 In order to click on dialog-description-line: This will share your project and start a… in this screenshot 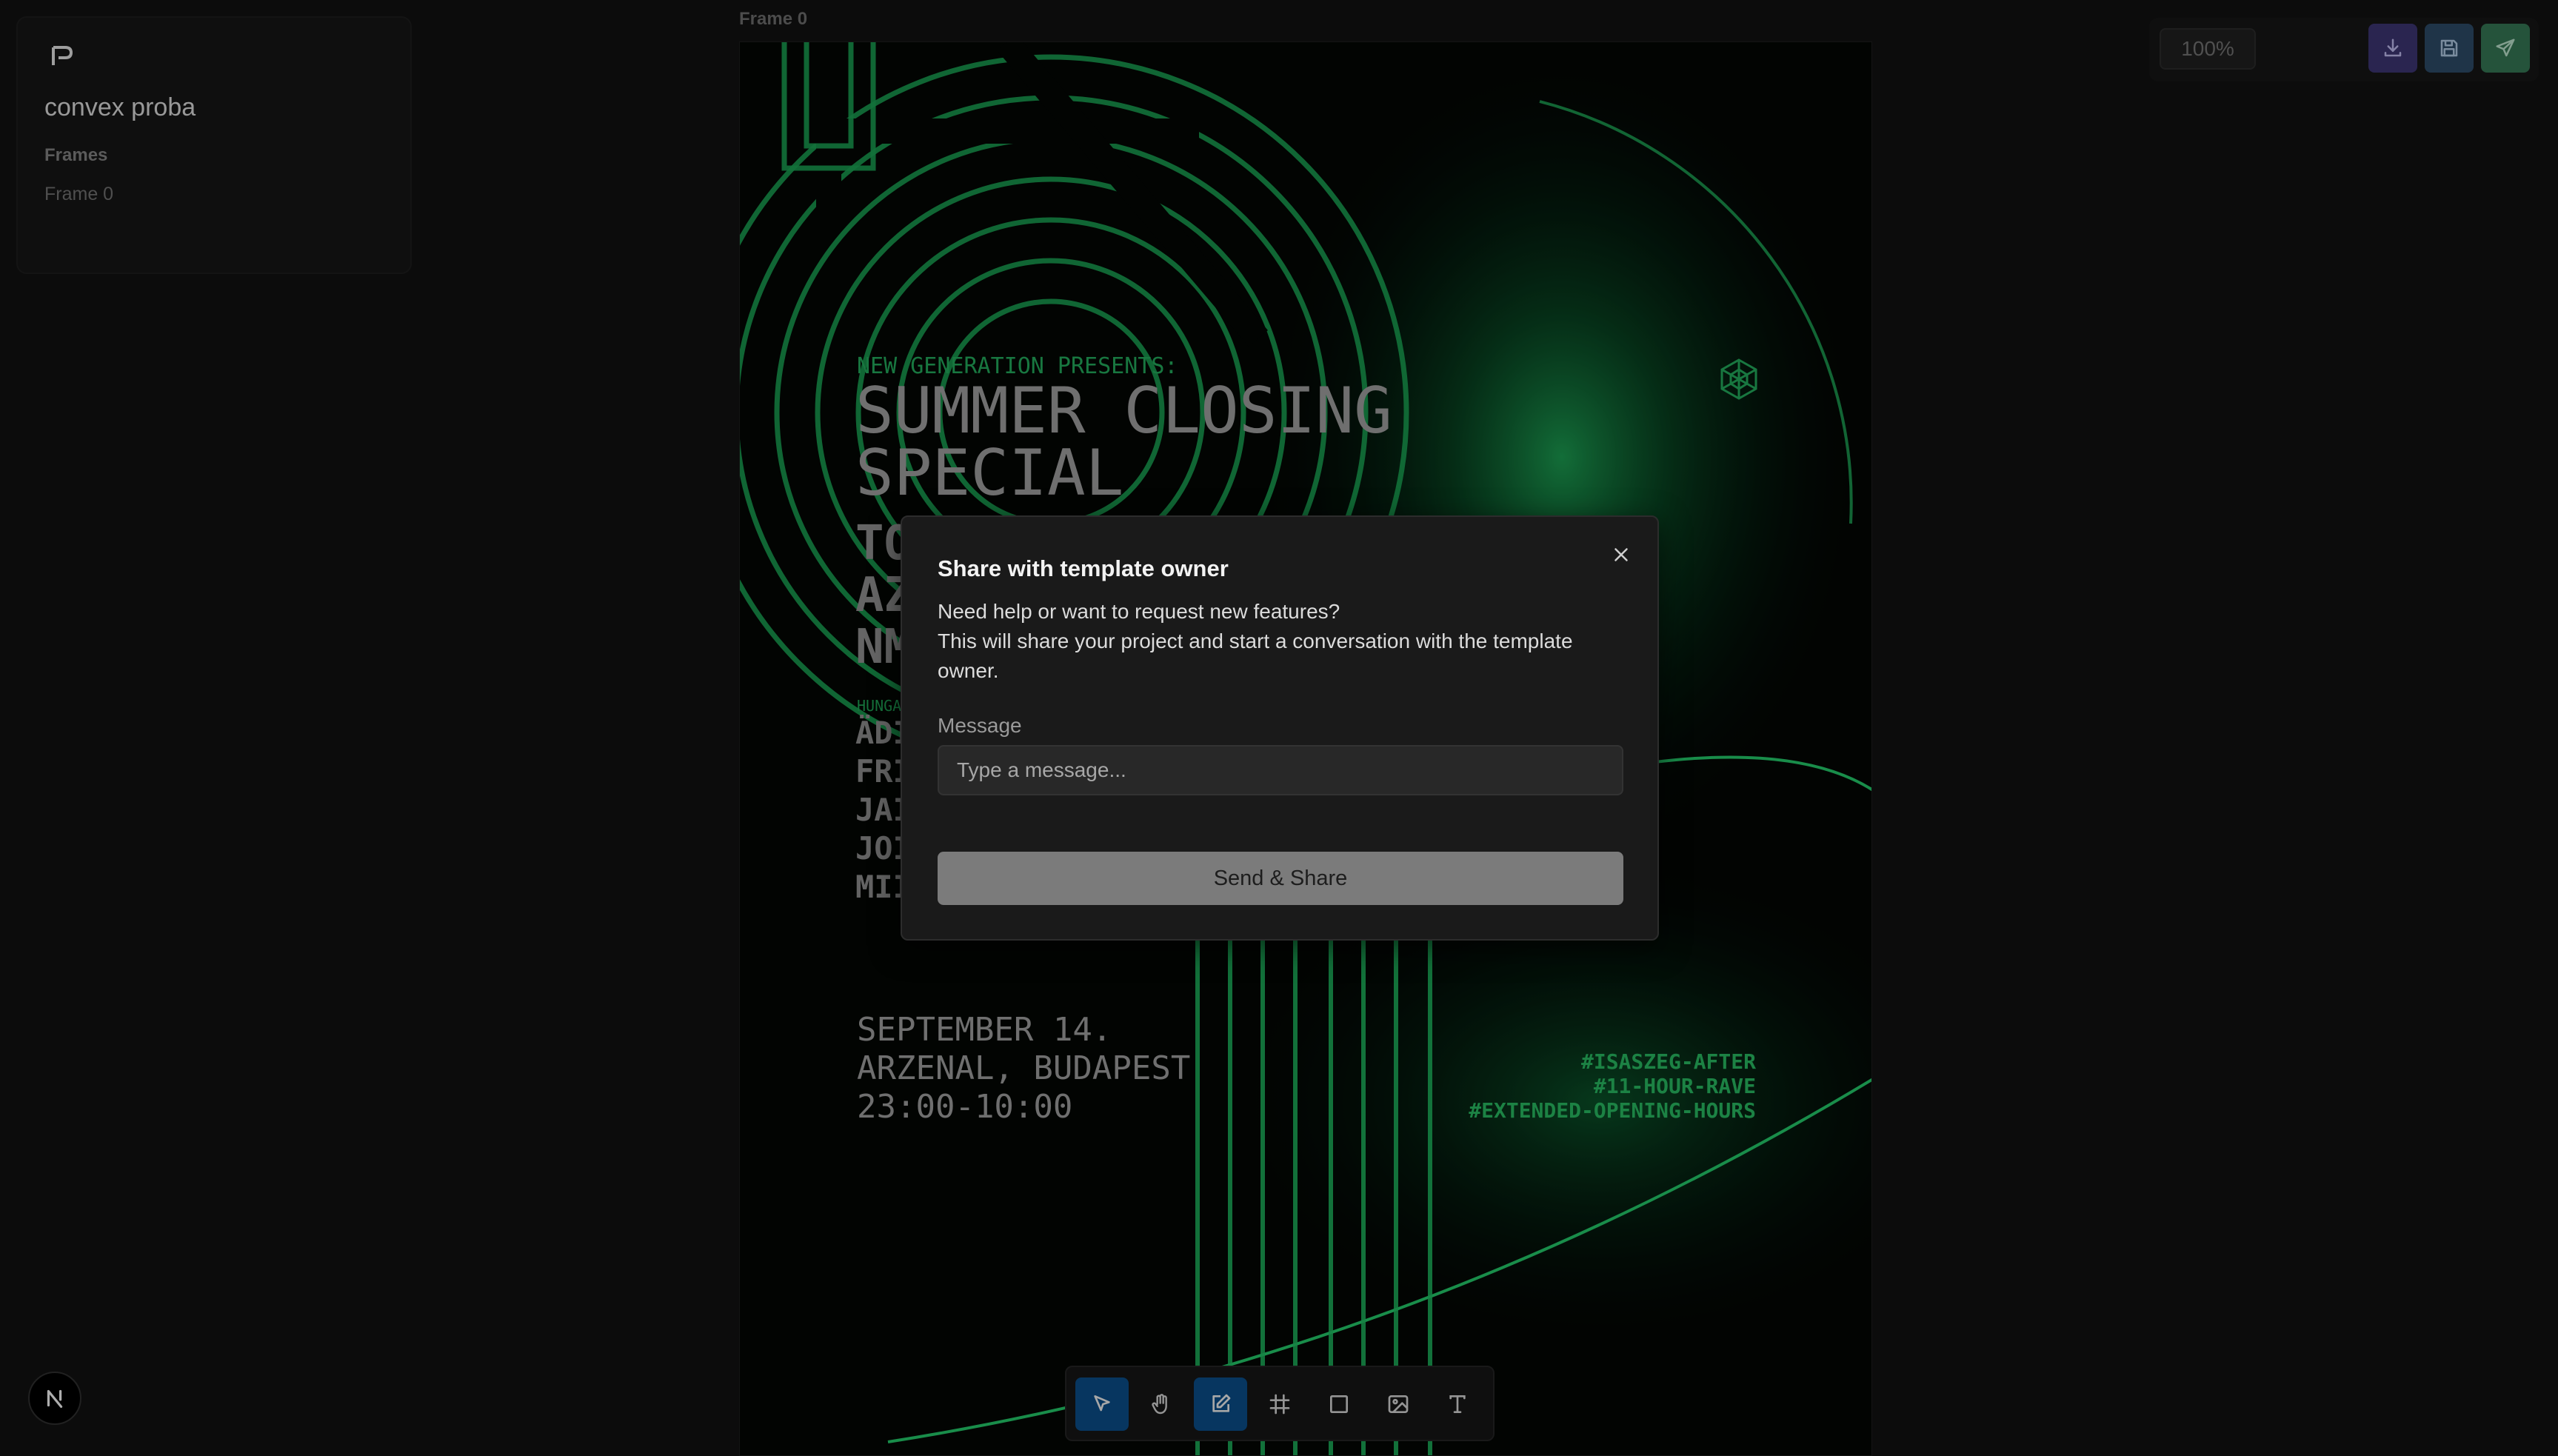, I will do `click(1255, 656)`.